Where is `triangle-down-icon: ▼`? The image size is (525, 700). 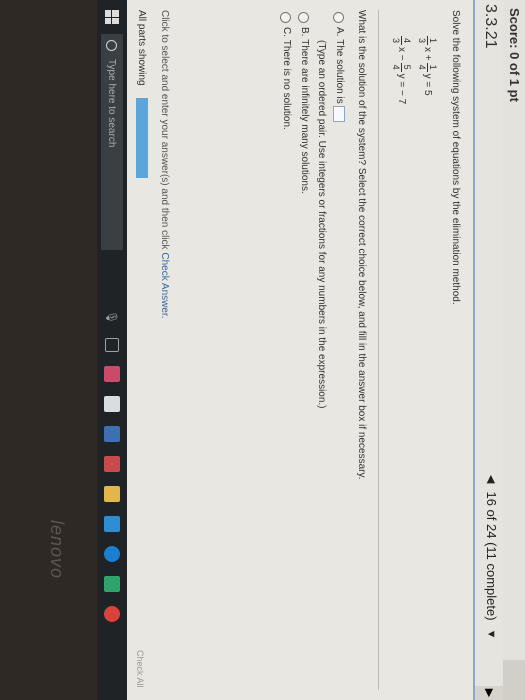 triangle-down-icon: ▼ is located at coordinates (492, 634).